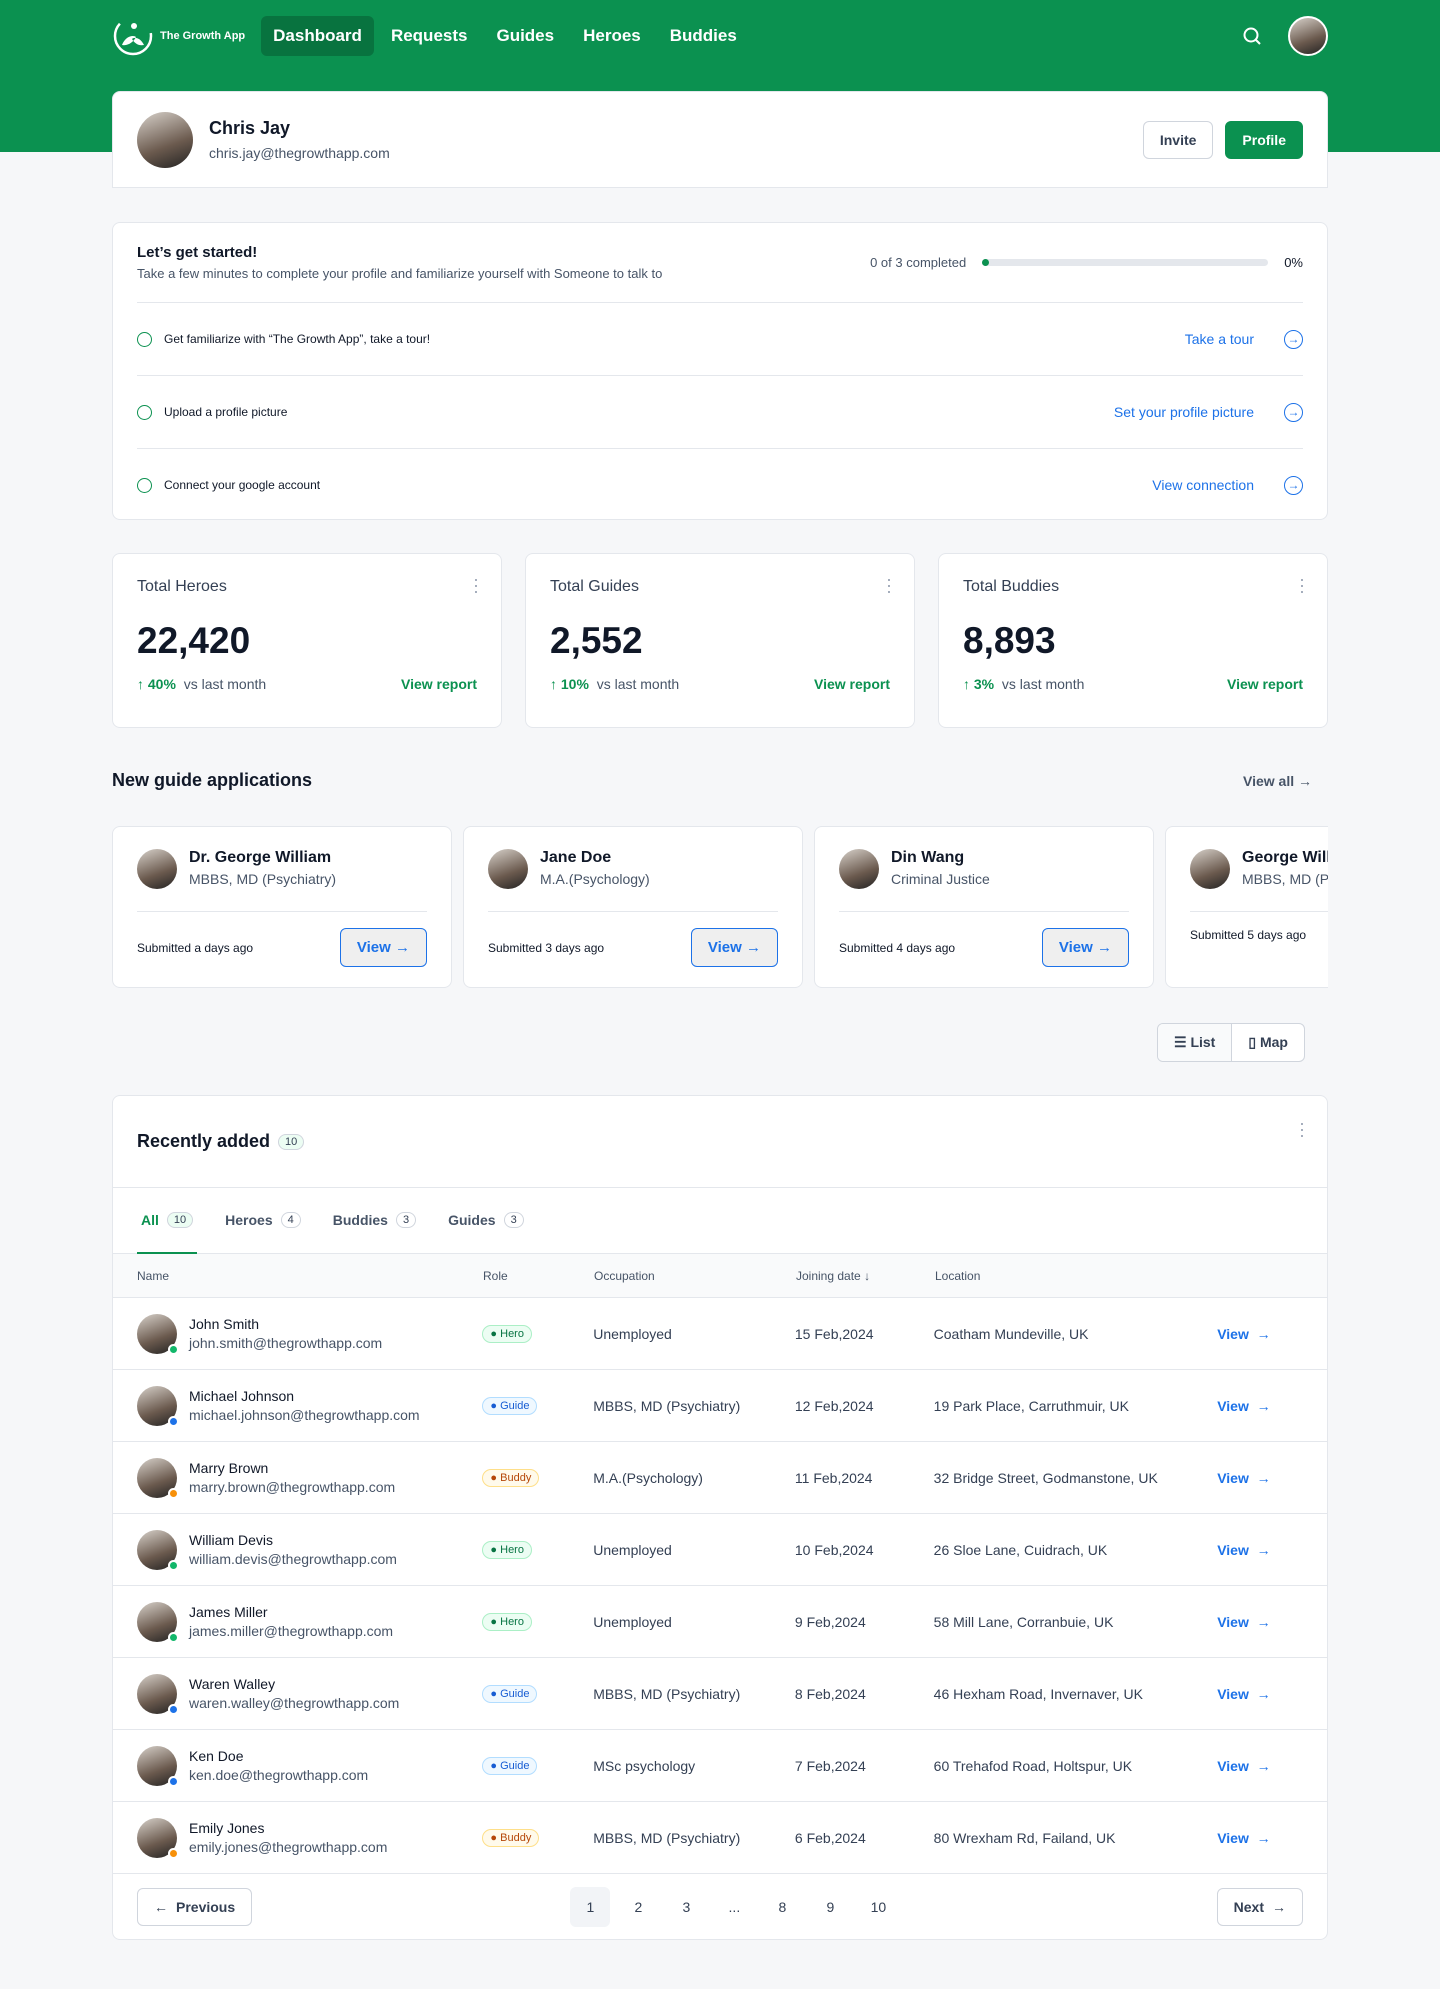 The height and width of the screenshot is (1989, 1440). What do you see at coordinates (686, 1907) in the screenshot?
I see `page-2: 3` at bounding box center [686, 1907].